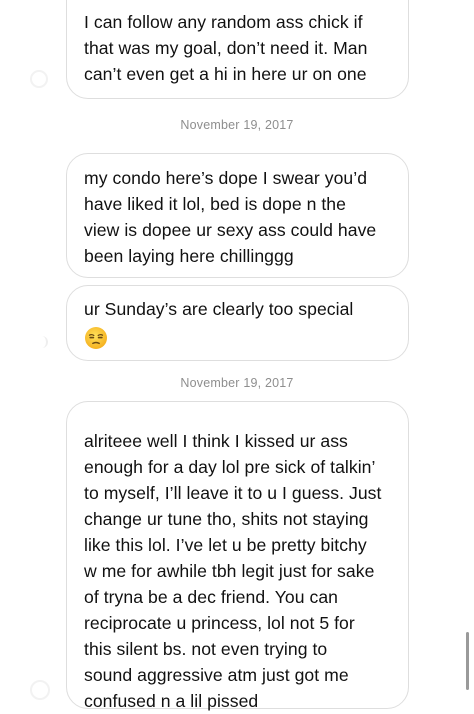 This screenshot has height=714, width=474. What do you see at coordinates (226, 178) in the screenshot?
I see `message-text-line: my condo here’s dope I swear you’d` at bounding box center [226, 178].